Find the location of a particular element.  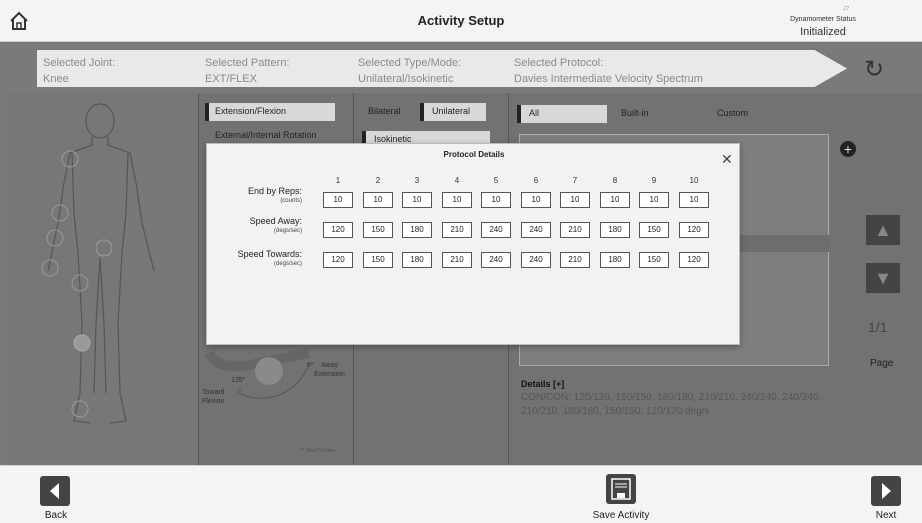

back-arrow-icon is located at coordinates (54, 491).